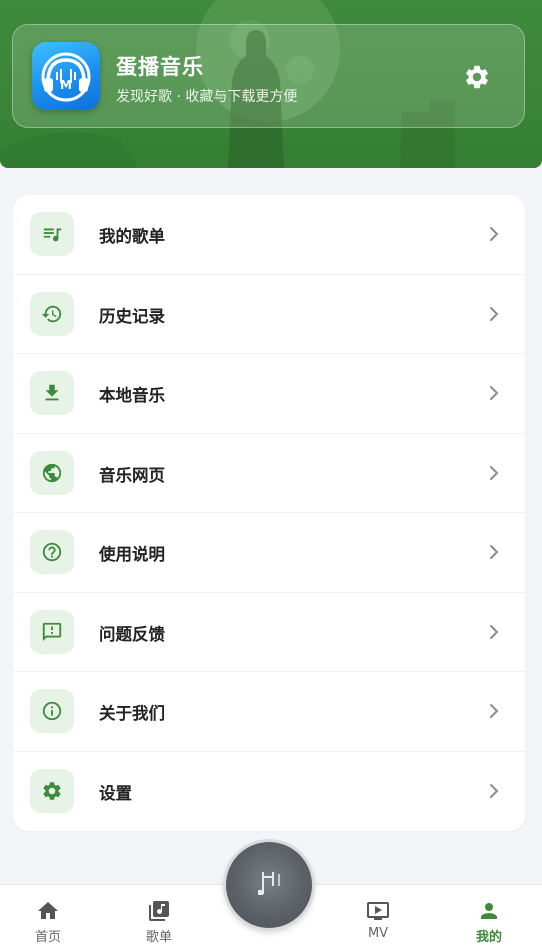 The width and height of the screenshot is (542, 949). I want to click on nav-tab-playlists: 歌单, so click(159, 917).